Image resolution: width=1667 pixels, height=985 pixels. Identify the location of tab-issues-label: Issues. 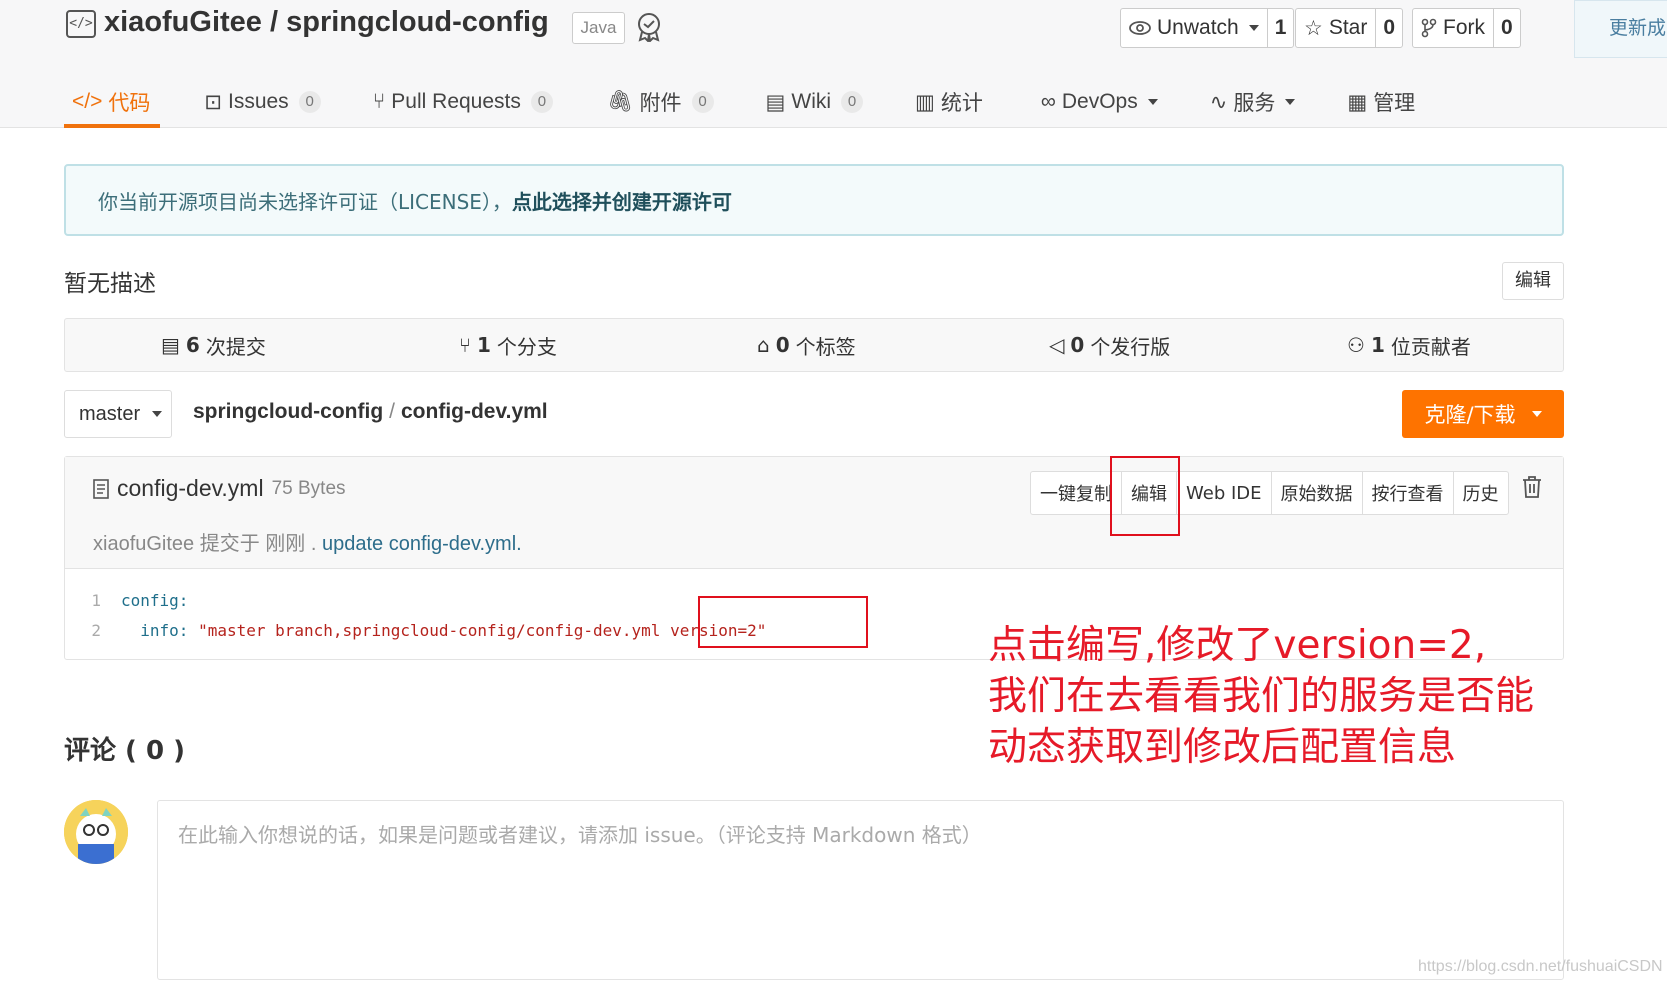
(258, 101).